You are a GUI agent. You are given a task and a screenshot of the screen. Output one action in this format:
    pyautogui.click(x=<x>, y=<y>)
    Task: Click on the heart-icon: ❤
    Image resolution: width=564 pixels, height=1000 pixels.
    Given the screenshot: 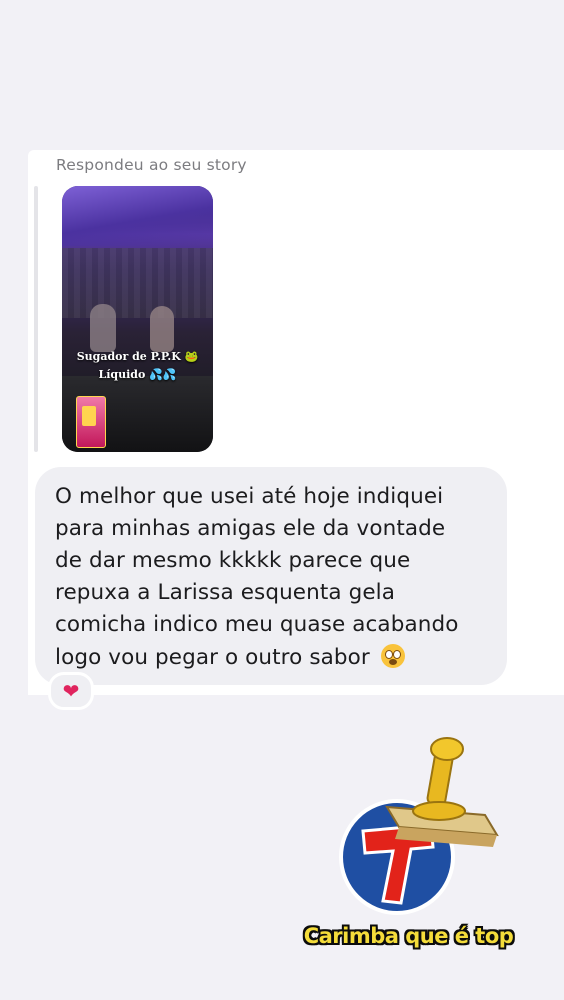 What is the action you would take?
    pyautogui.click(x=71, y=691)
    